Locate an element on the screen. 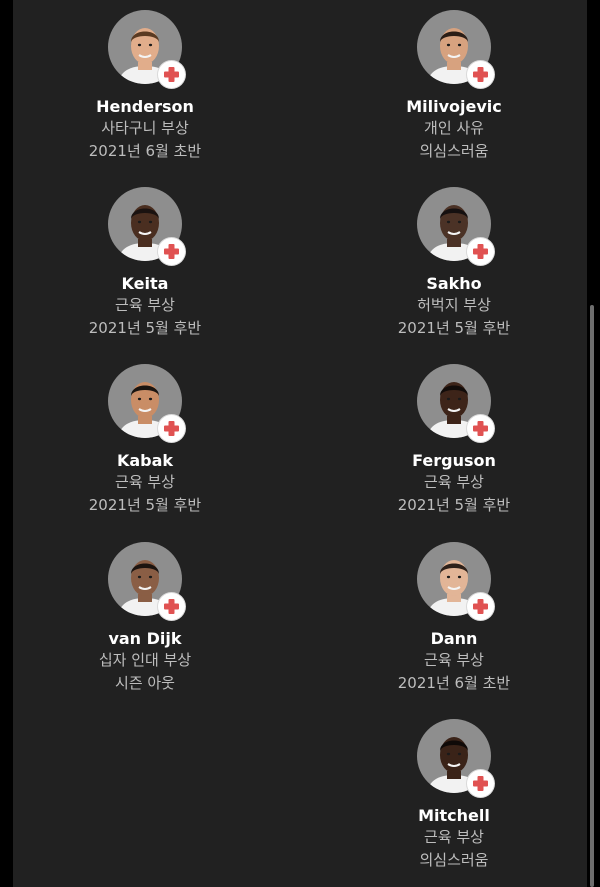  player-name: Dann is located at coordinates (454, 638).